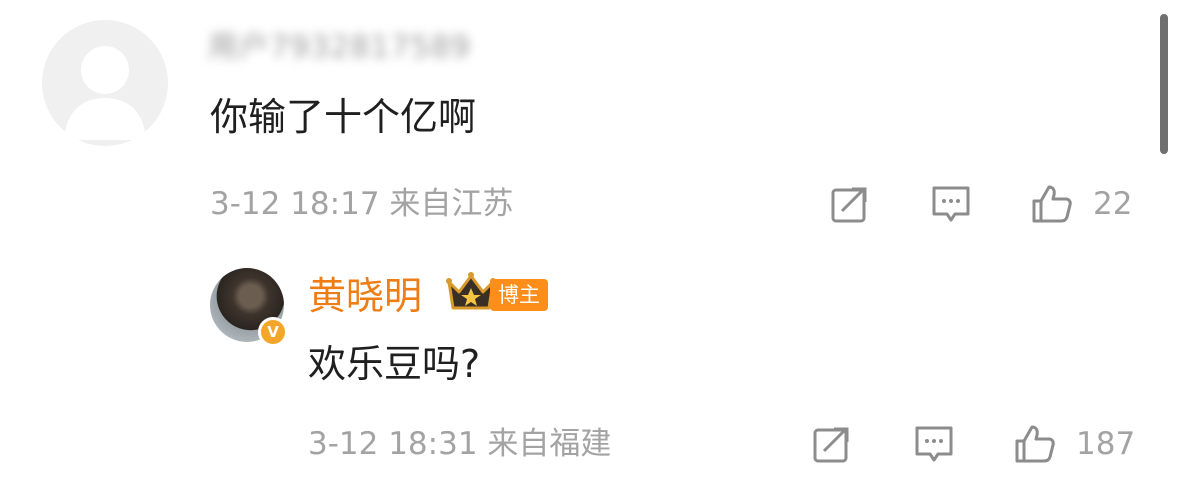 Image resolution: width=1179 pixels, height=490 pixels. I want to click on reply-repost-button, so click(832, 444).